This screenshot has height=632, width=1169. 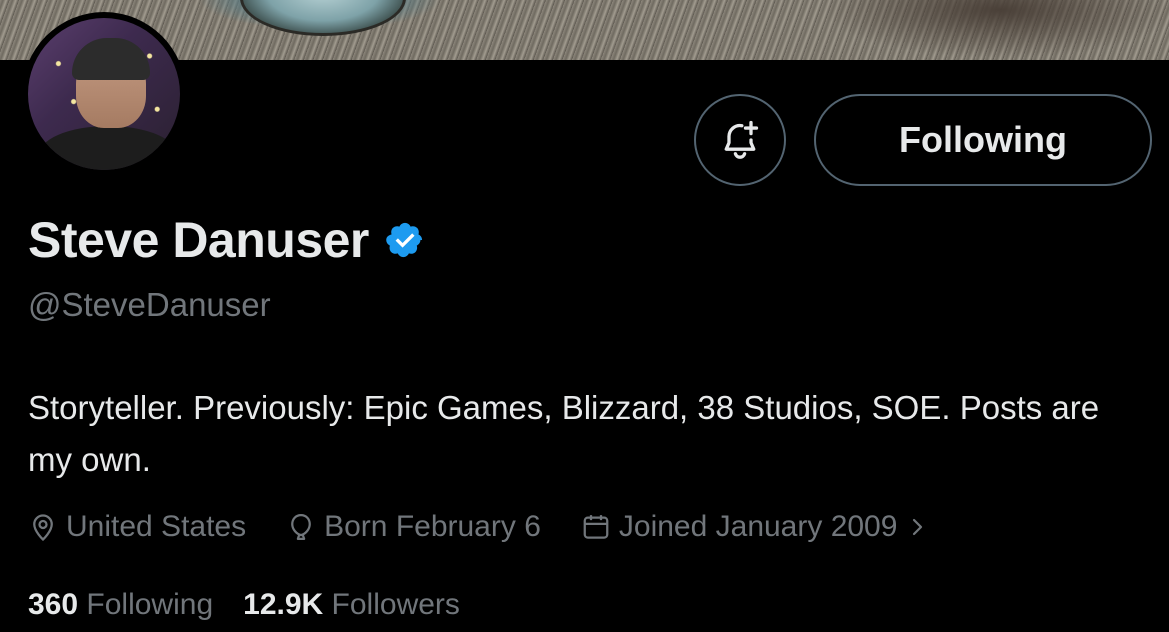 What do you see at coordinates (53, 604) in the screenshot?
I see `following-count: 360` at bounding box center [53, 604].